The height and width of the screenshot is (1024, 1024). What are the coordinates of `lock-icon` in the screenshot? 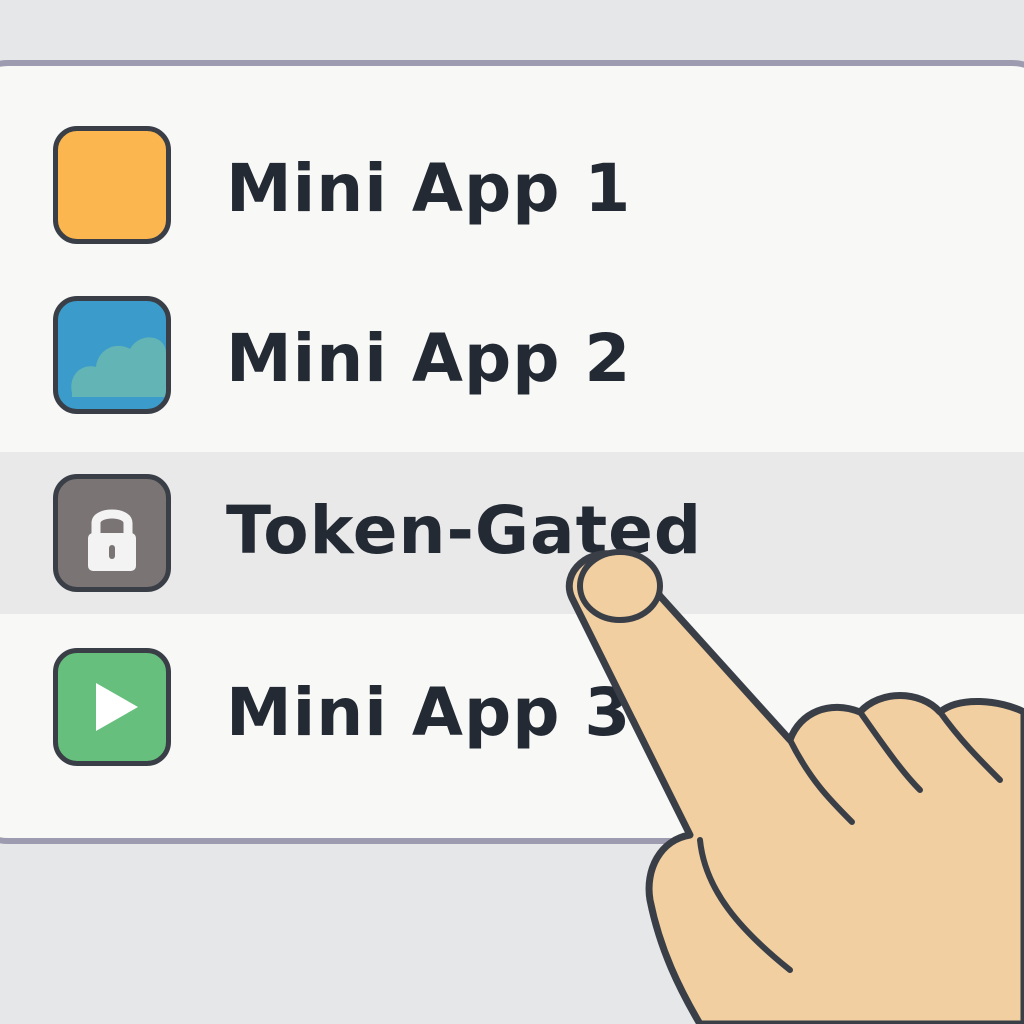 It's located at (112, 533).